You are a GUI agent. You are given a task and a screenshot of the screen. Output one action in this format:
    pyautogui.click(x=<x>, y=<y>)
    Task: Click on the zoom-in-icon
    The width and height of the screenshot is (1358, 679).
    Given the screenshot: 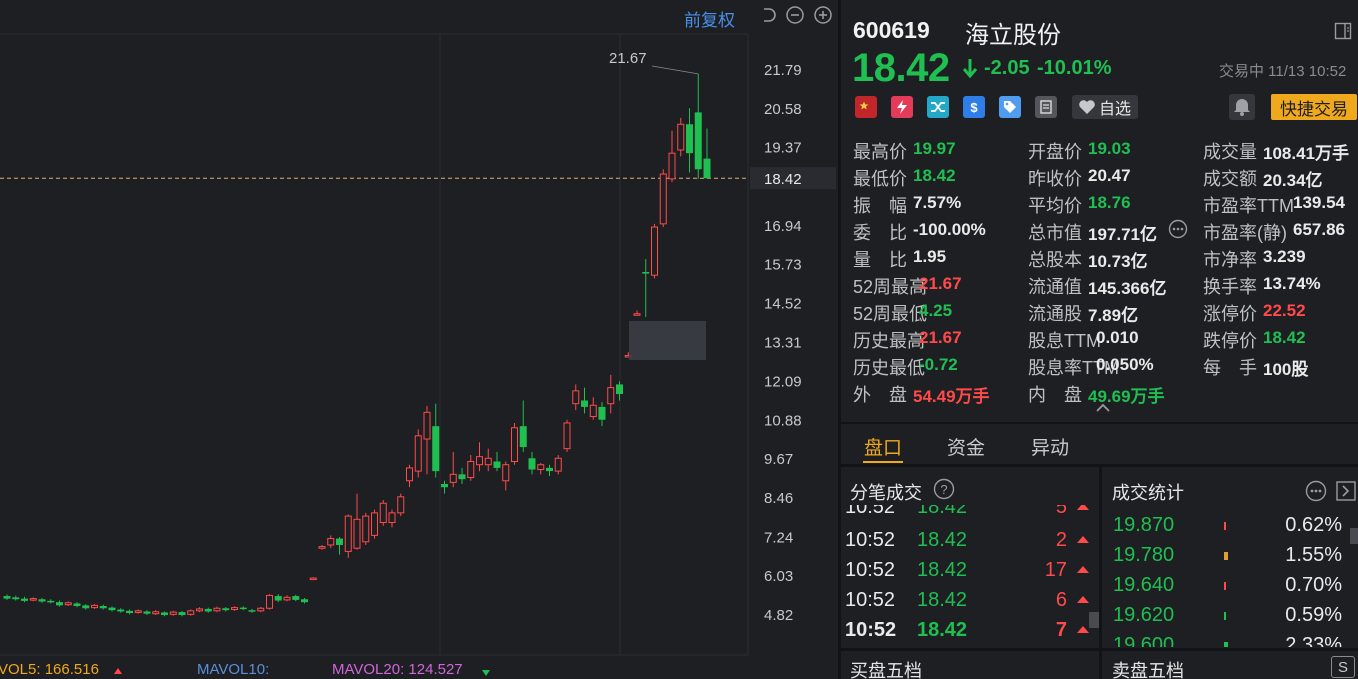 What is the action you would take?
    pyautogui.click(x=823, y=15)
    